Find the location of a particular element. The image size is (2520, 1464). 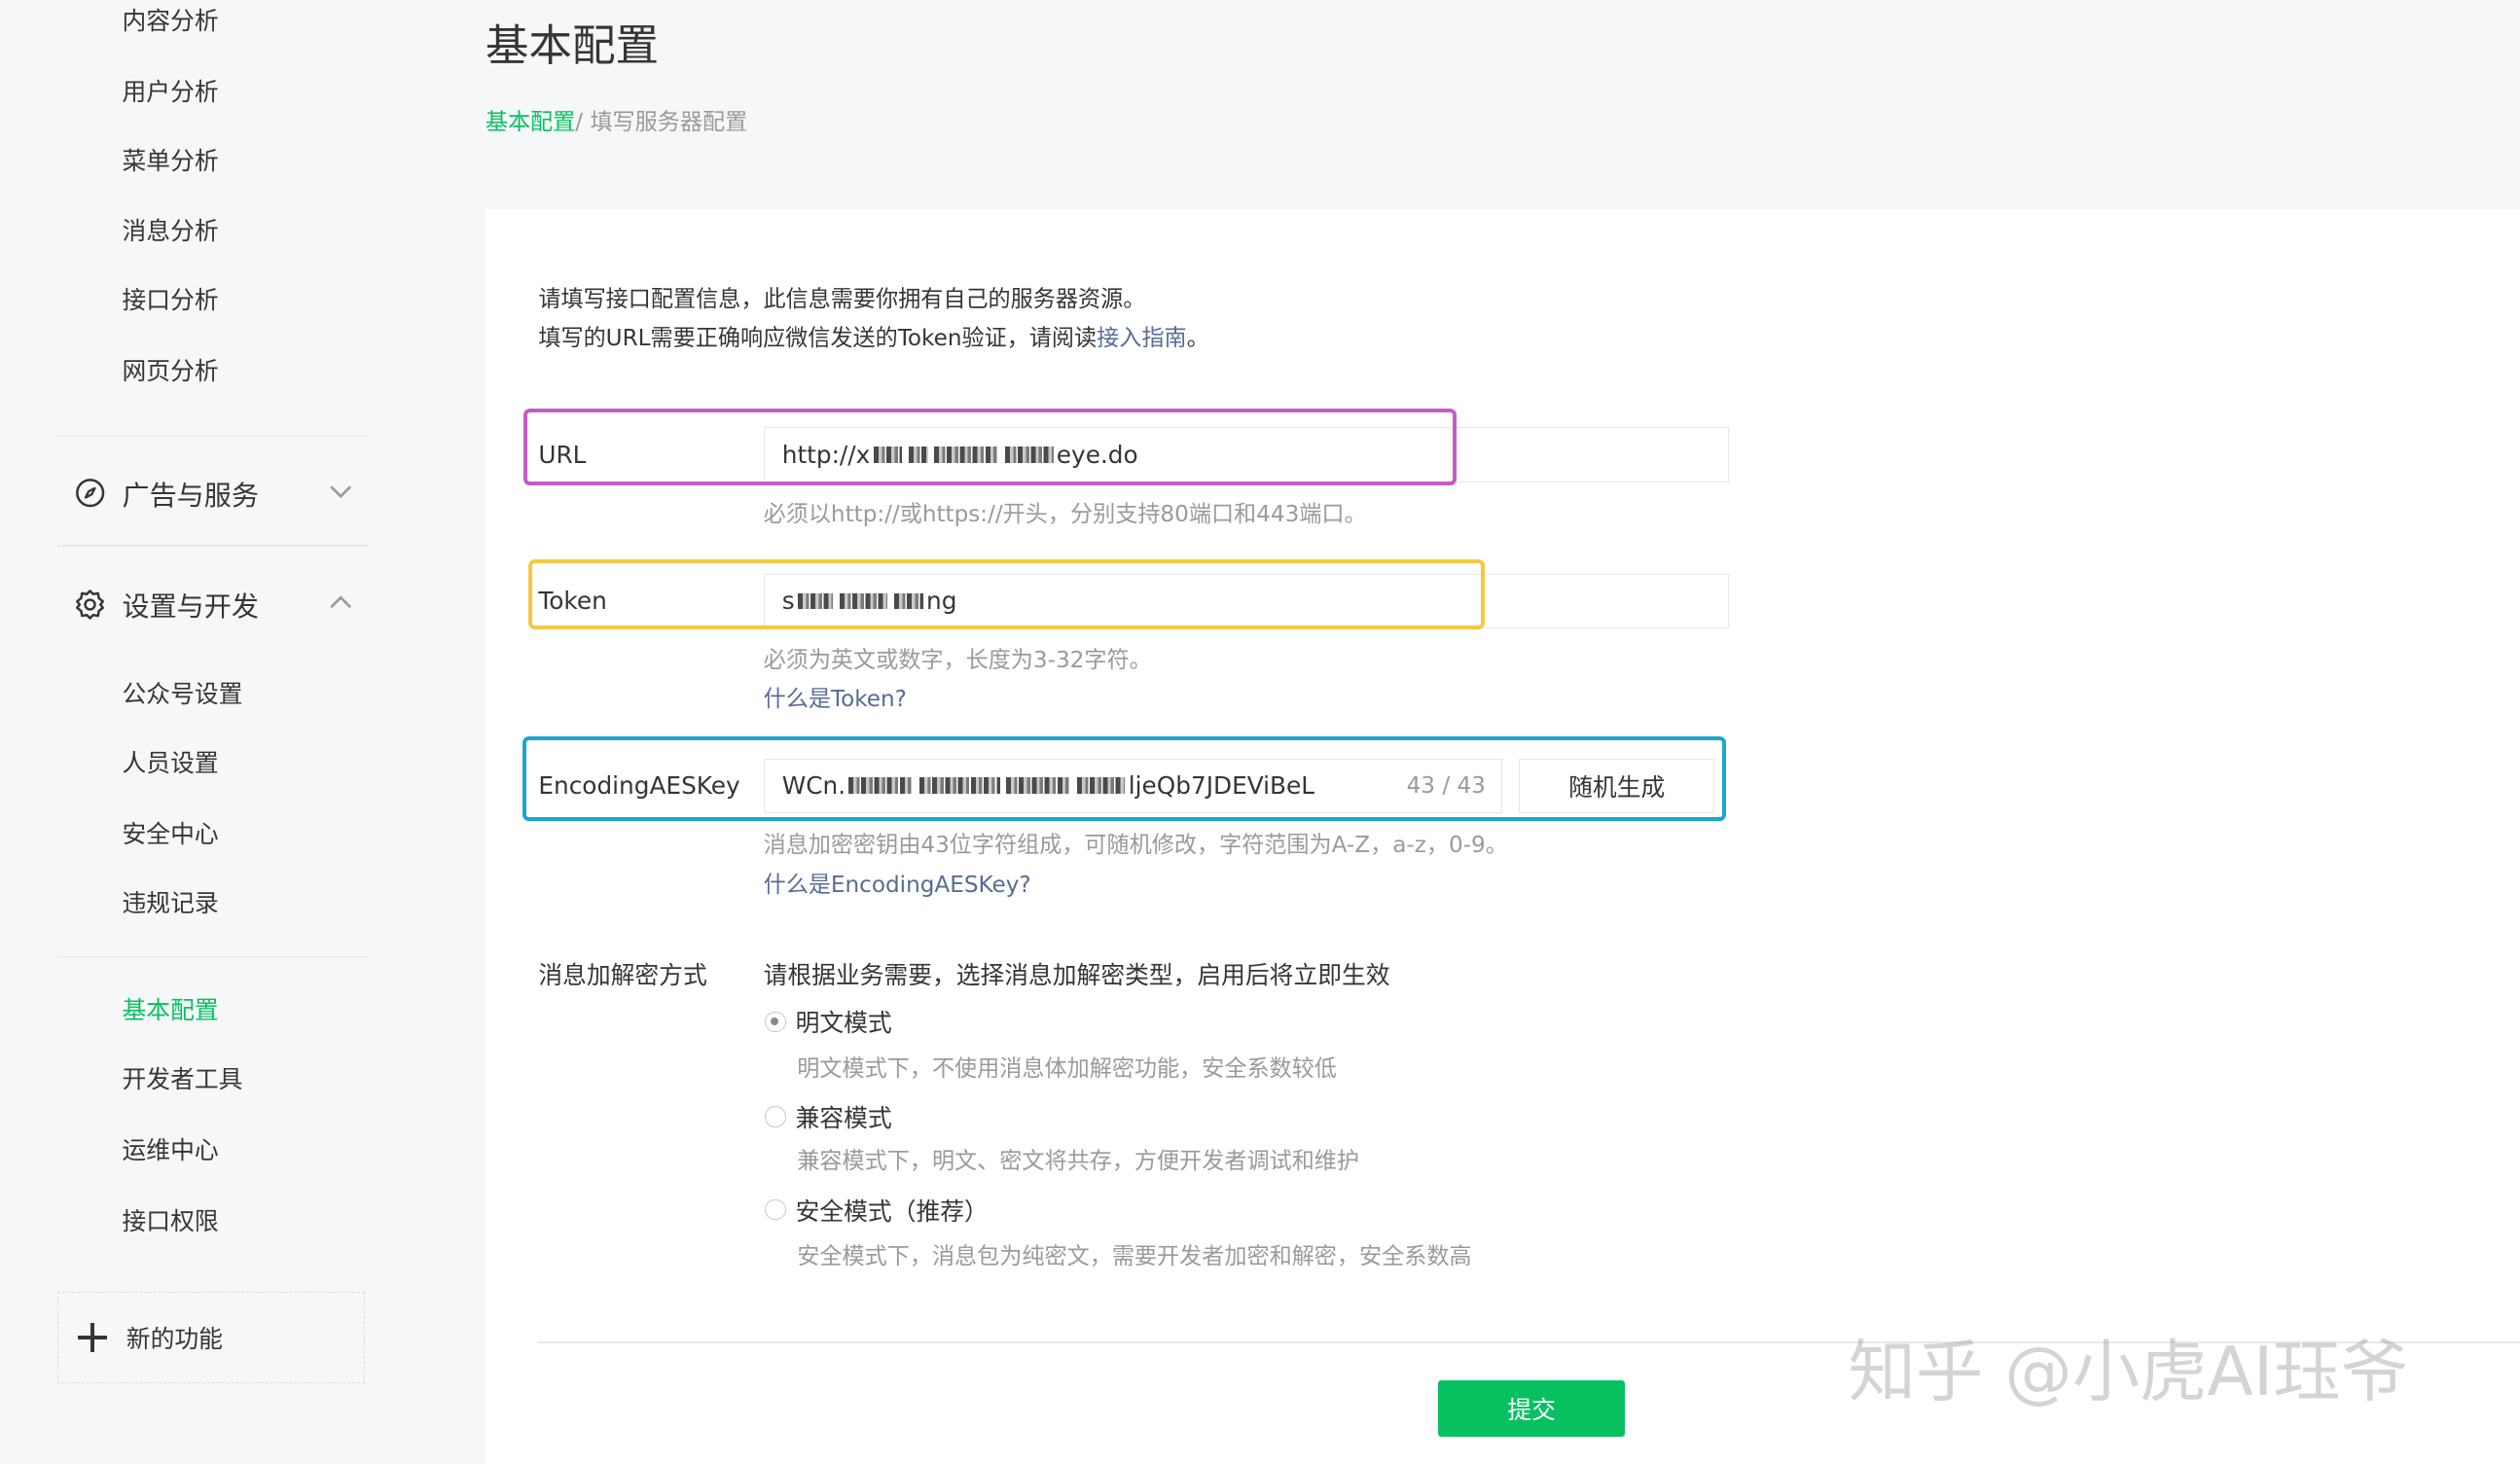

aes-key-input: WCn. ljeQb7JDEViBeL 43 / 43 is located at coordinates (1133, 785).